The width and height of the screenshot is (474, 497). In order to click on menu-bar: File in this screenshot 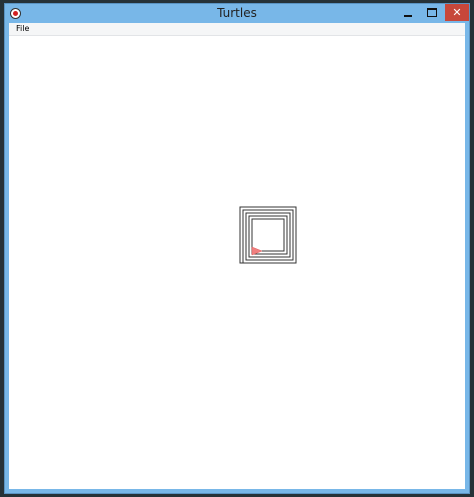, I will do `click(237, 29)`.